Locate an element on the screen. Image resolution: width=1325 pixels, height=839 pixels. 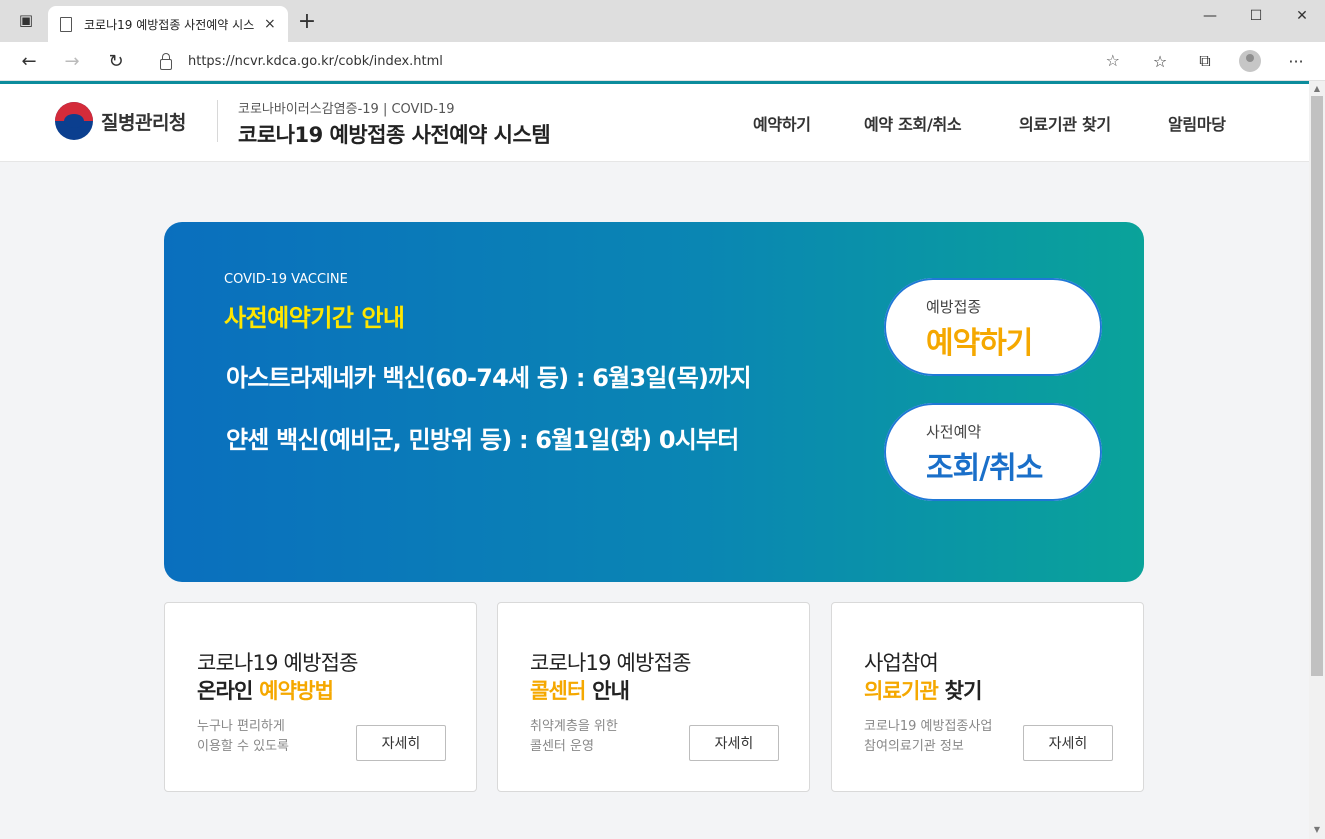
lookup-button-caption: 사전예약 is located at coordinates (954, 432).